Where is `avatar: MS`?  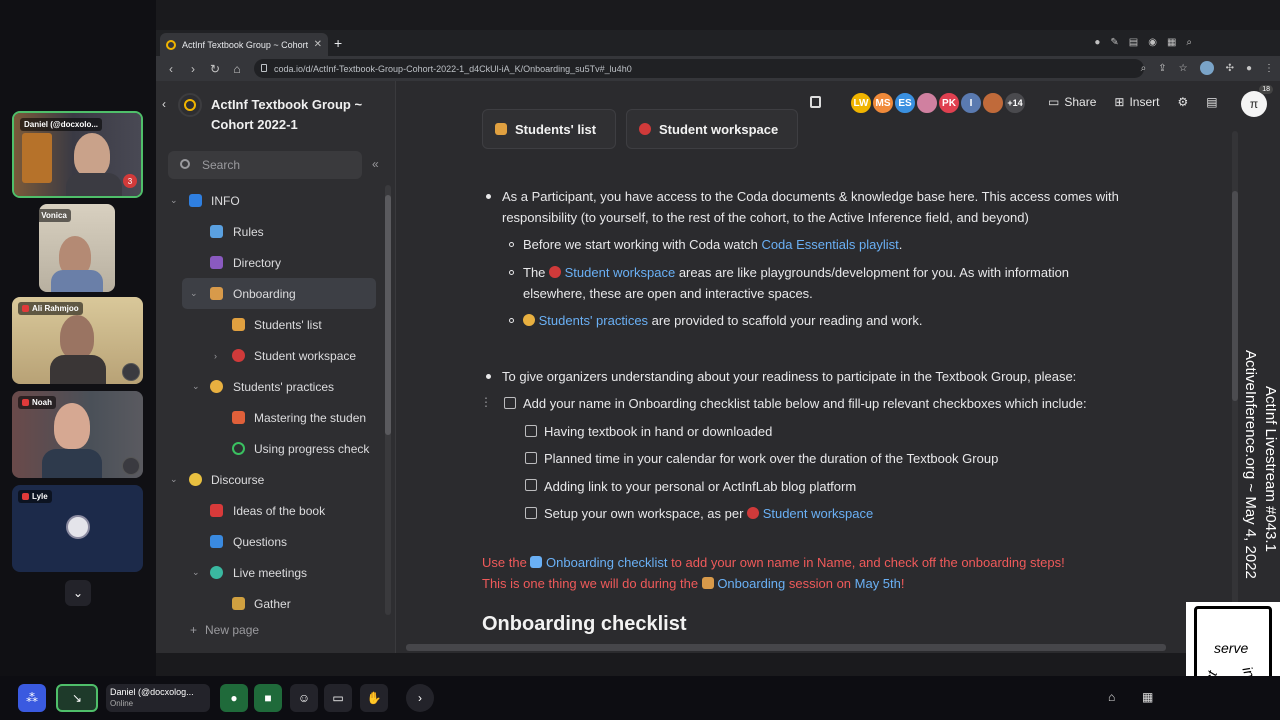
avatar: MS is located at coordinates (883, 103).